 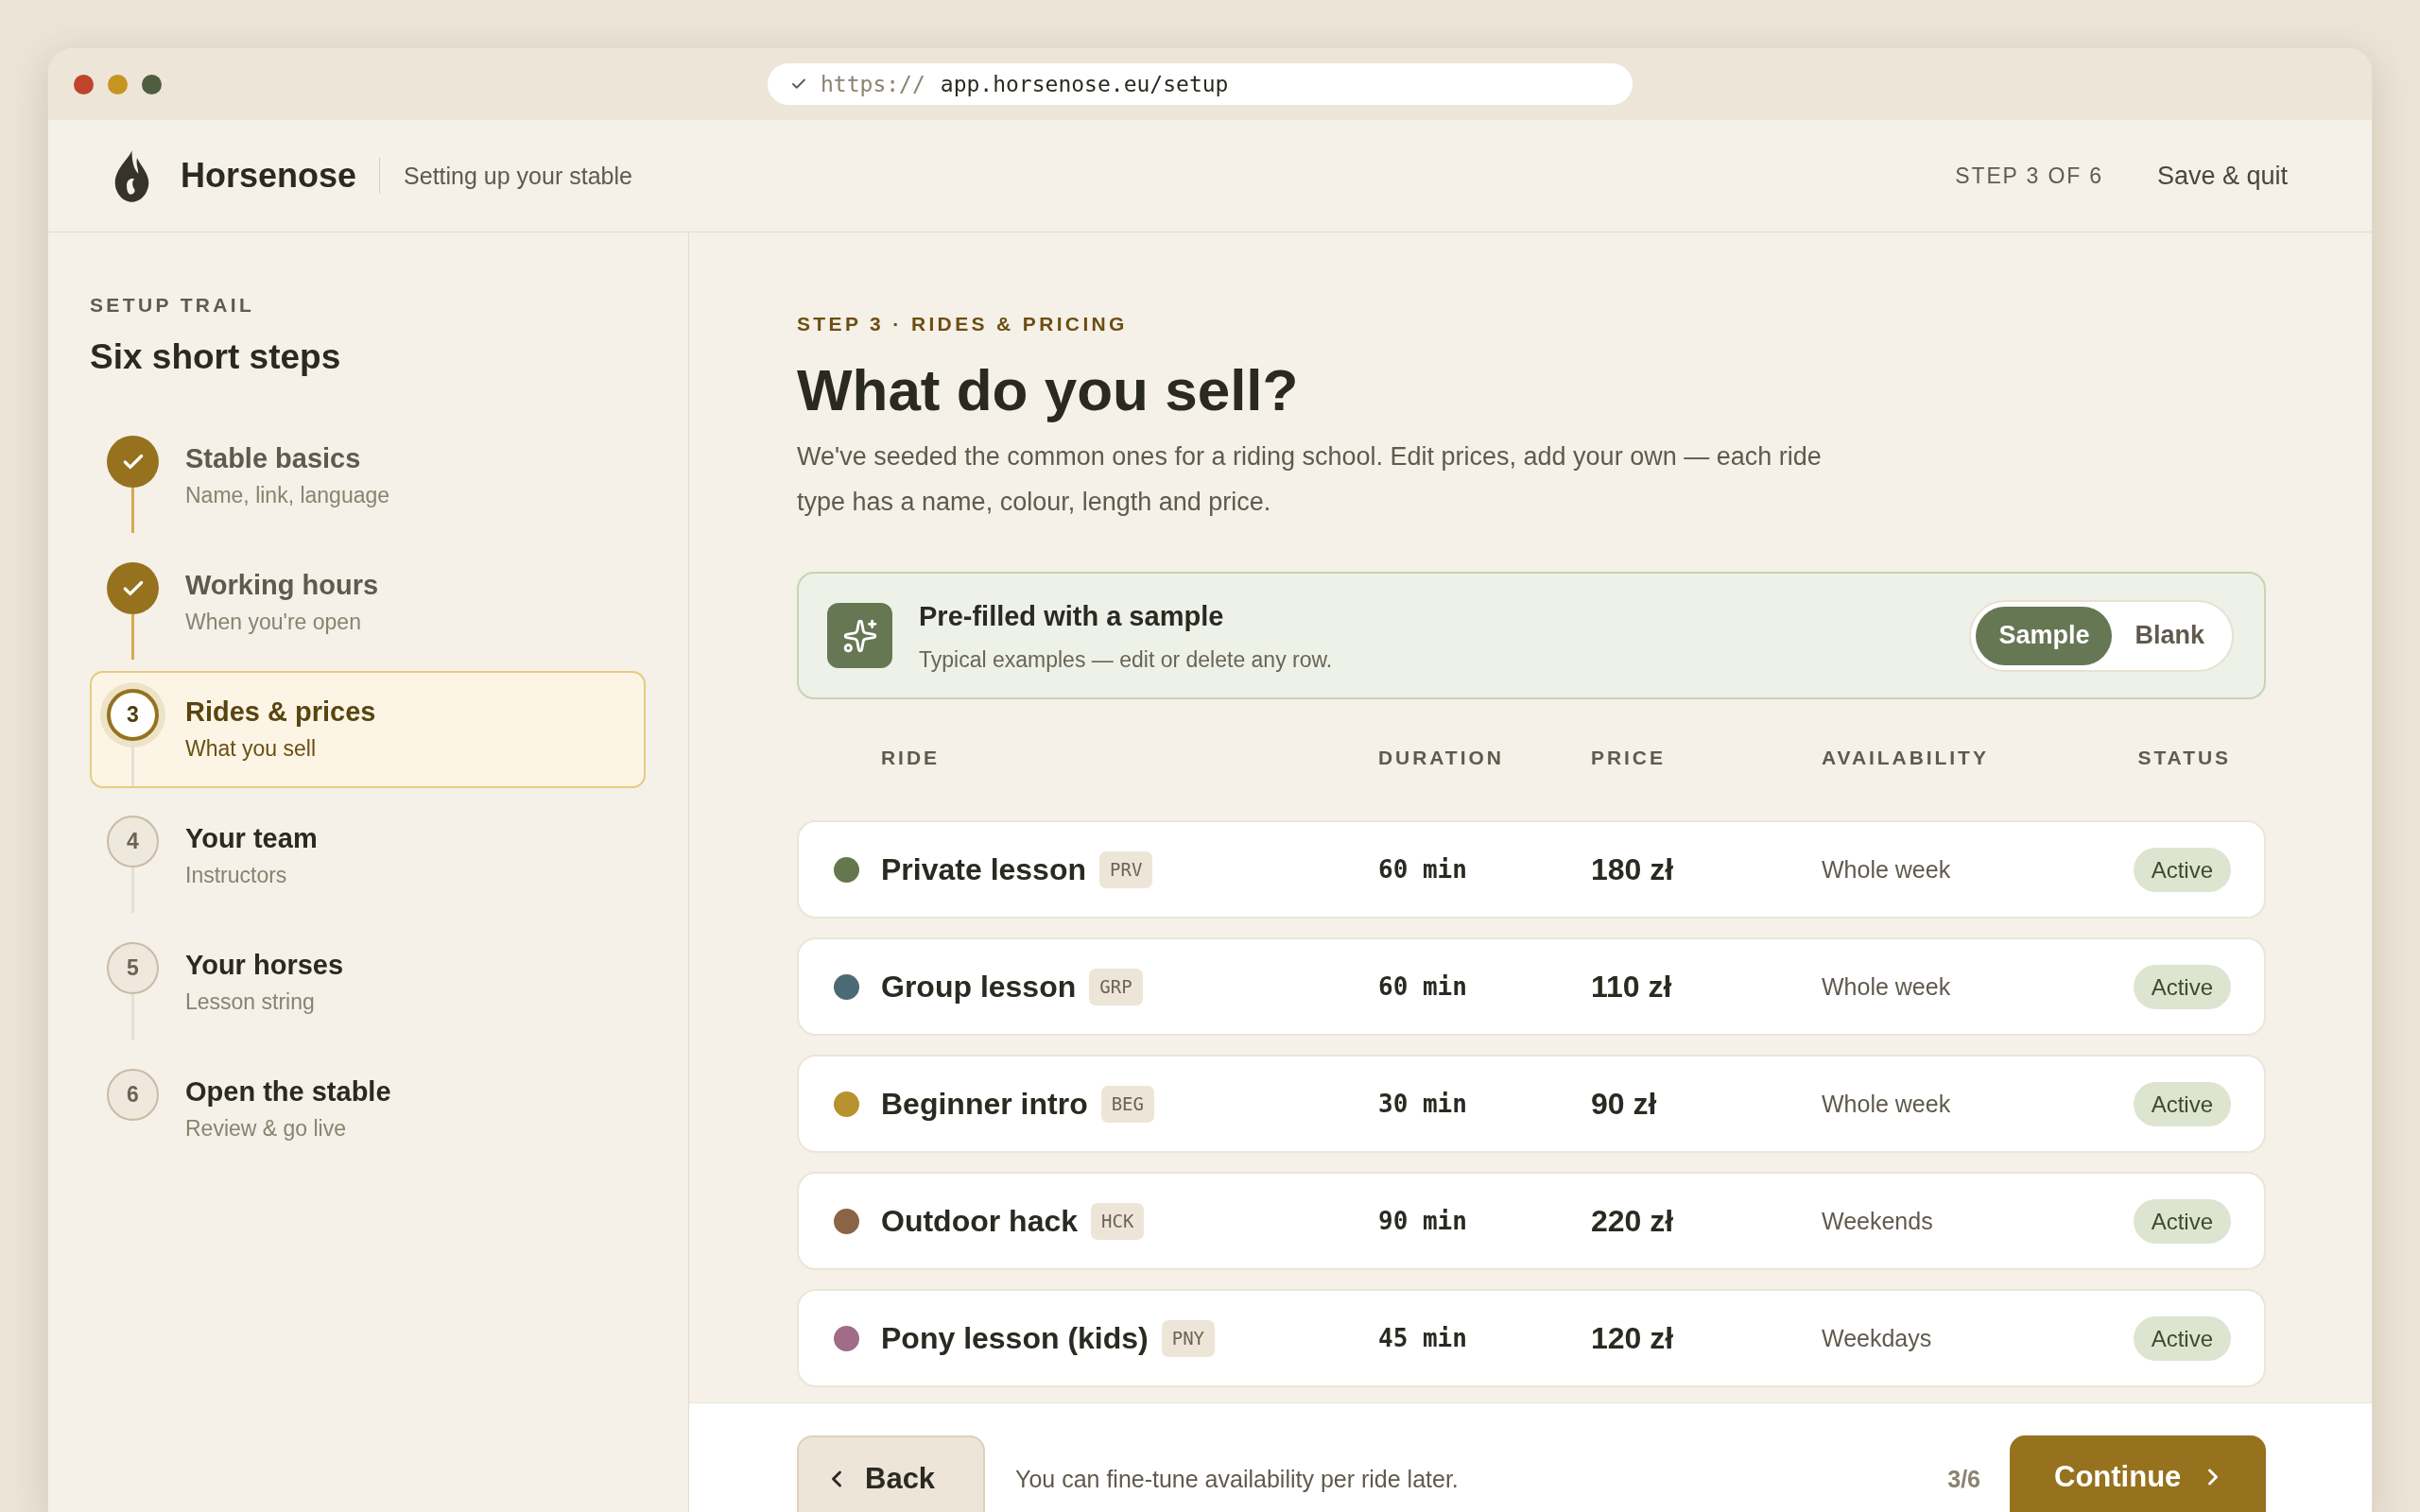 What do you see at coordinates (1877, 1338) in the screenshot?
I see `availability-text: Weekdays` at bounding box center [1877, 1338].